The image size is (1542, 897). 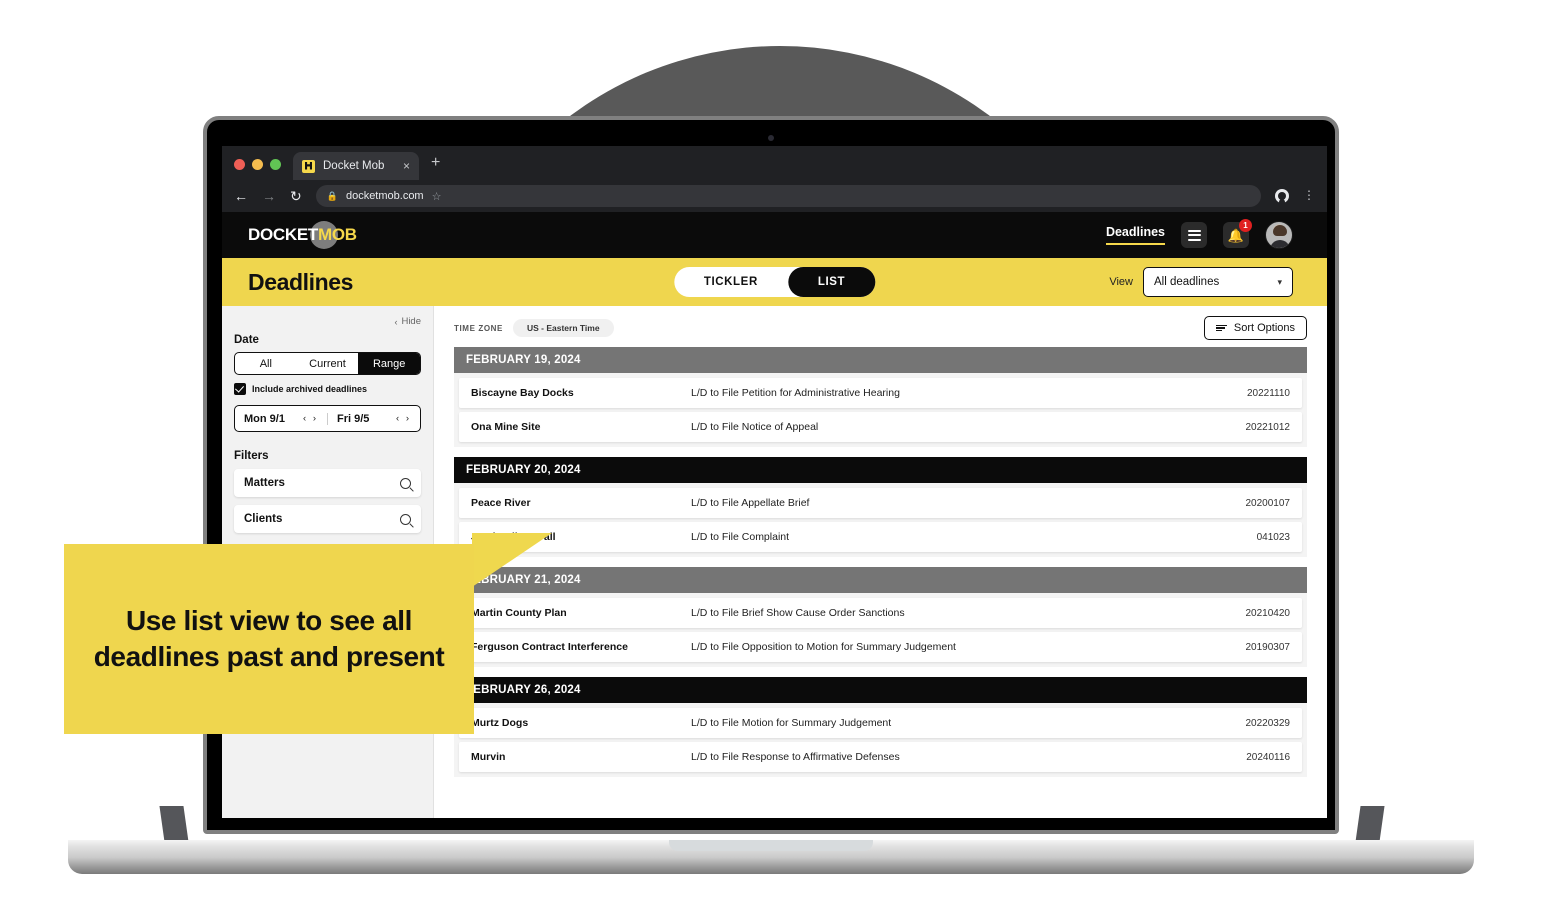 What do you see at coordinates (353, 418) in the screenshot?
I see `date-range-end-value: Fri 9/5` at bounding box center [353, 418].